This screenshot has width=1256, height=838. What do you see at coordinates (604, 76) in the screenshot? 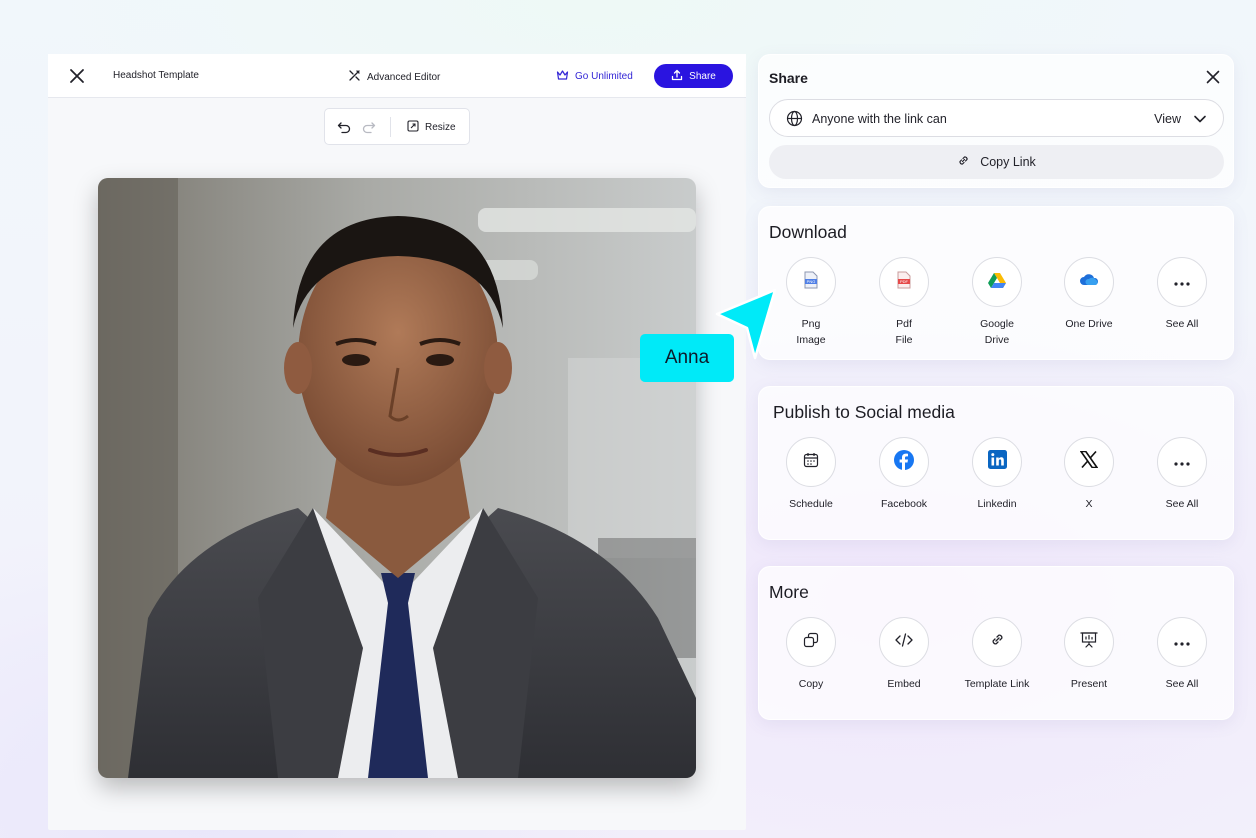
I see `go-unlimited-label: Go Unlimited` at bounding box center [604, 76].